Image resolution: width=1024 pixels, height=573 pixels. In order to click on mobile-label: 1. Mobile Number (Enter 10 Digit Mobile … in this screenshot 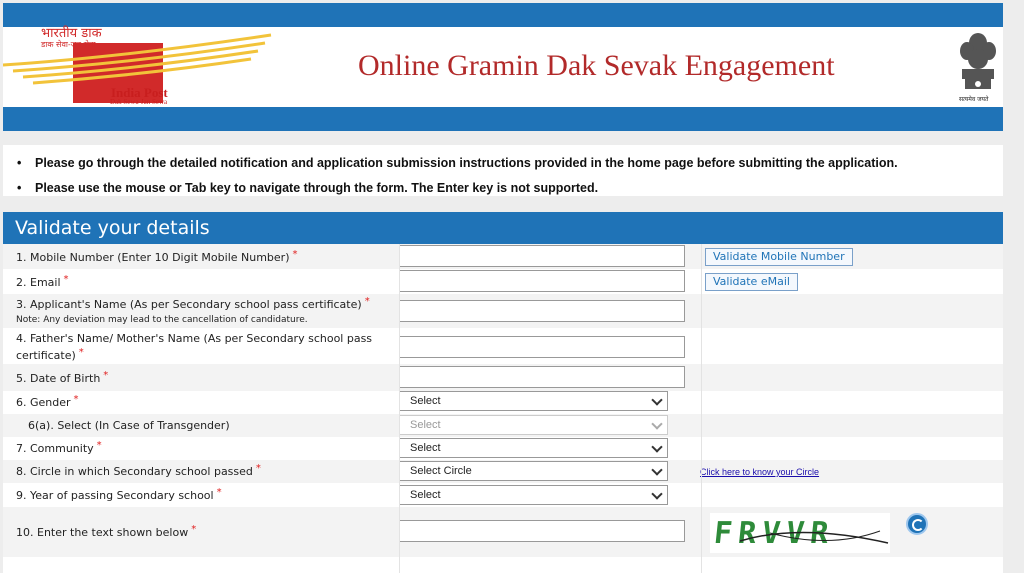, I will do `click(153, 257)`.